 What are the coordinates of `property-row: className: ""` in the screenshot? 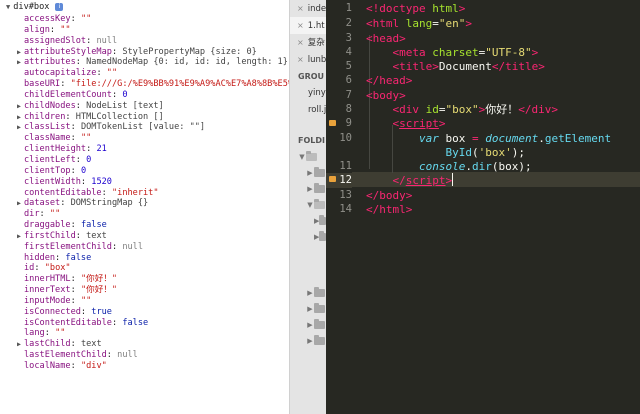 It's located at (58, 138).